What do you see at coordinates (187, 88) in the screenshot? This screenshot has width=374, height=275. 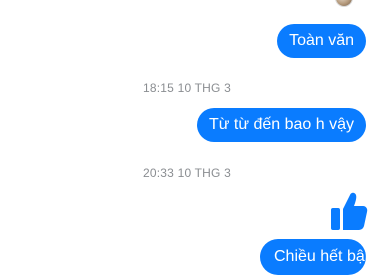 I see `message-timestamp: 18:15 10 THG 3` at bounding box center [187, 88].